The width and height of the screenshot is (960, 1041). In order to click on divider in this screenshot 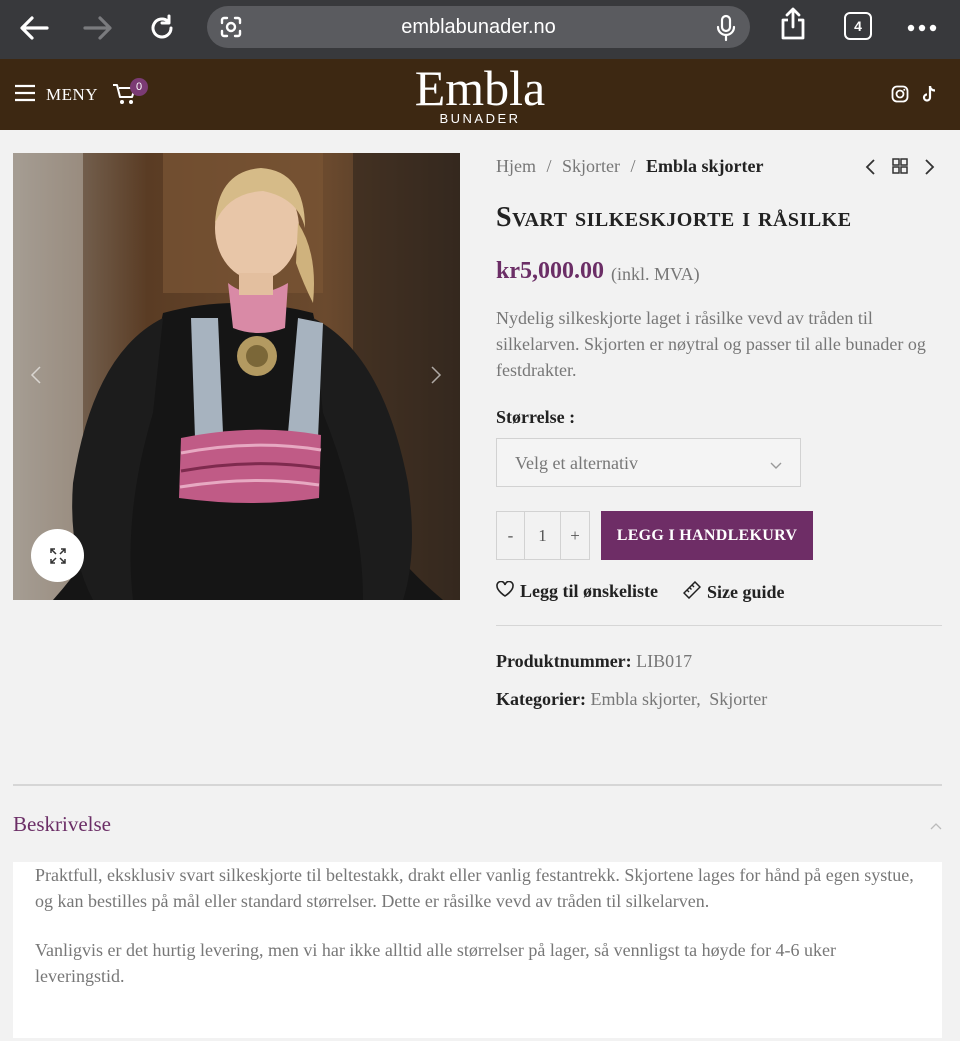, I will do `click(719, 625)`.